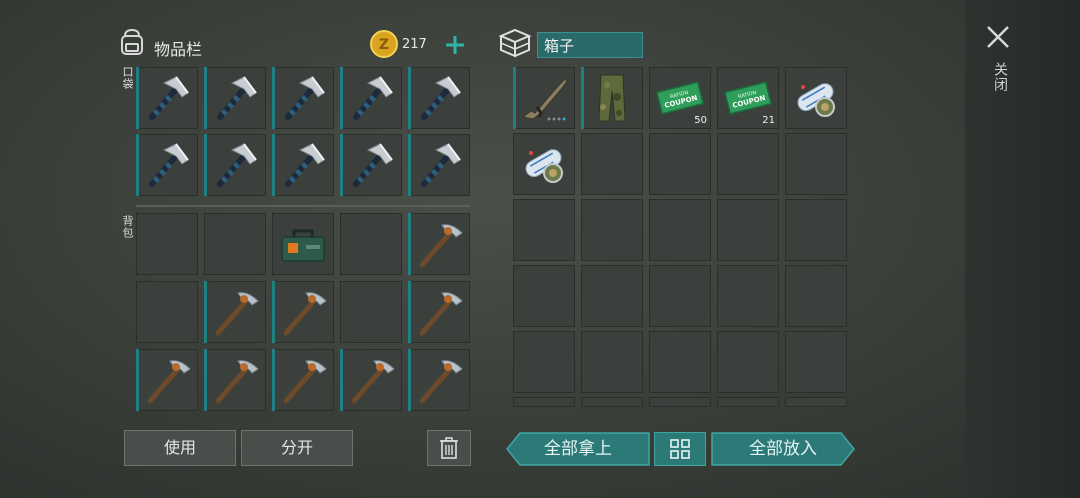 This screenshot has height=498, width=1080. I want to click on backpack-label: 背包, so click(127, 227).